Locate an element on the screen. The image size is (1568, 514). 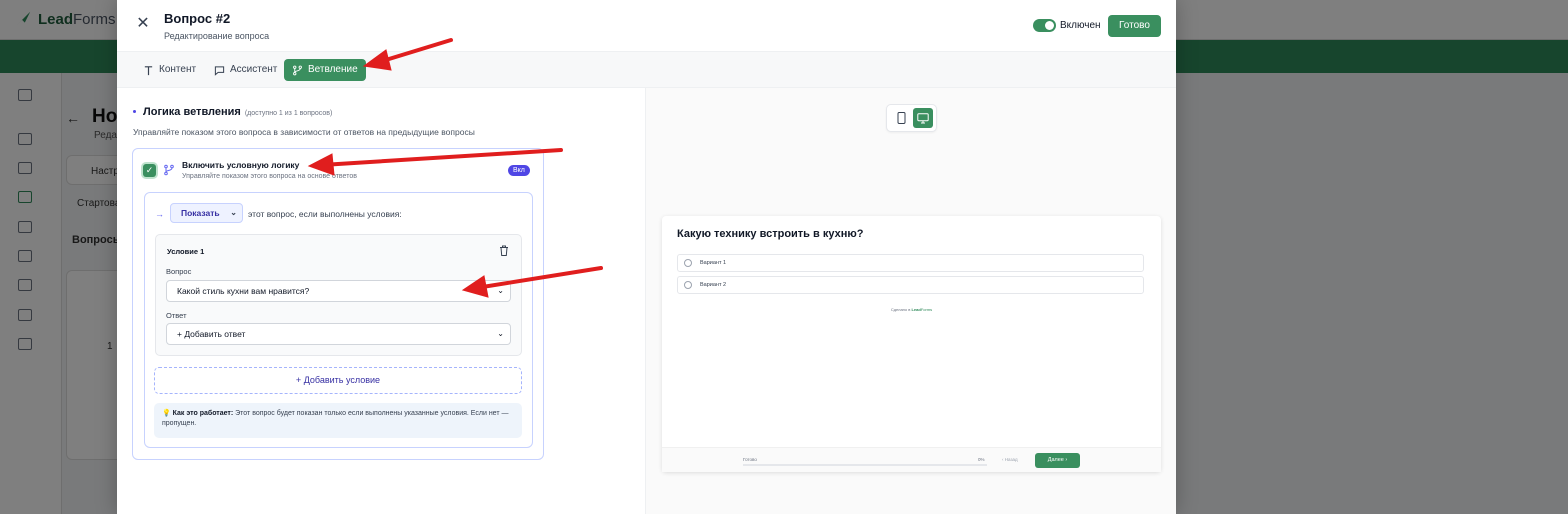
preview-option-2: Вариант 2 is located at coordinates (910, 285).